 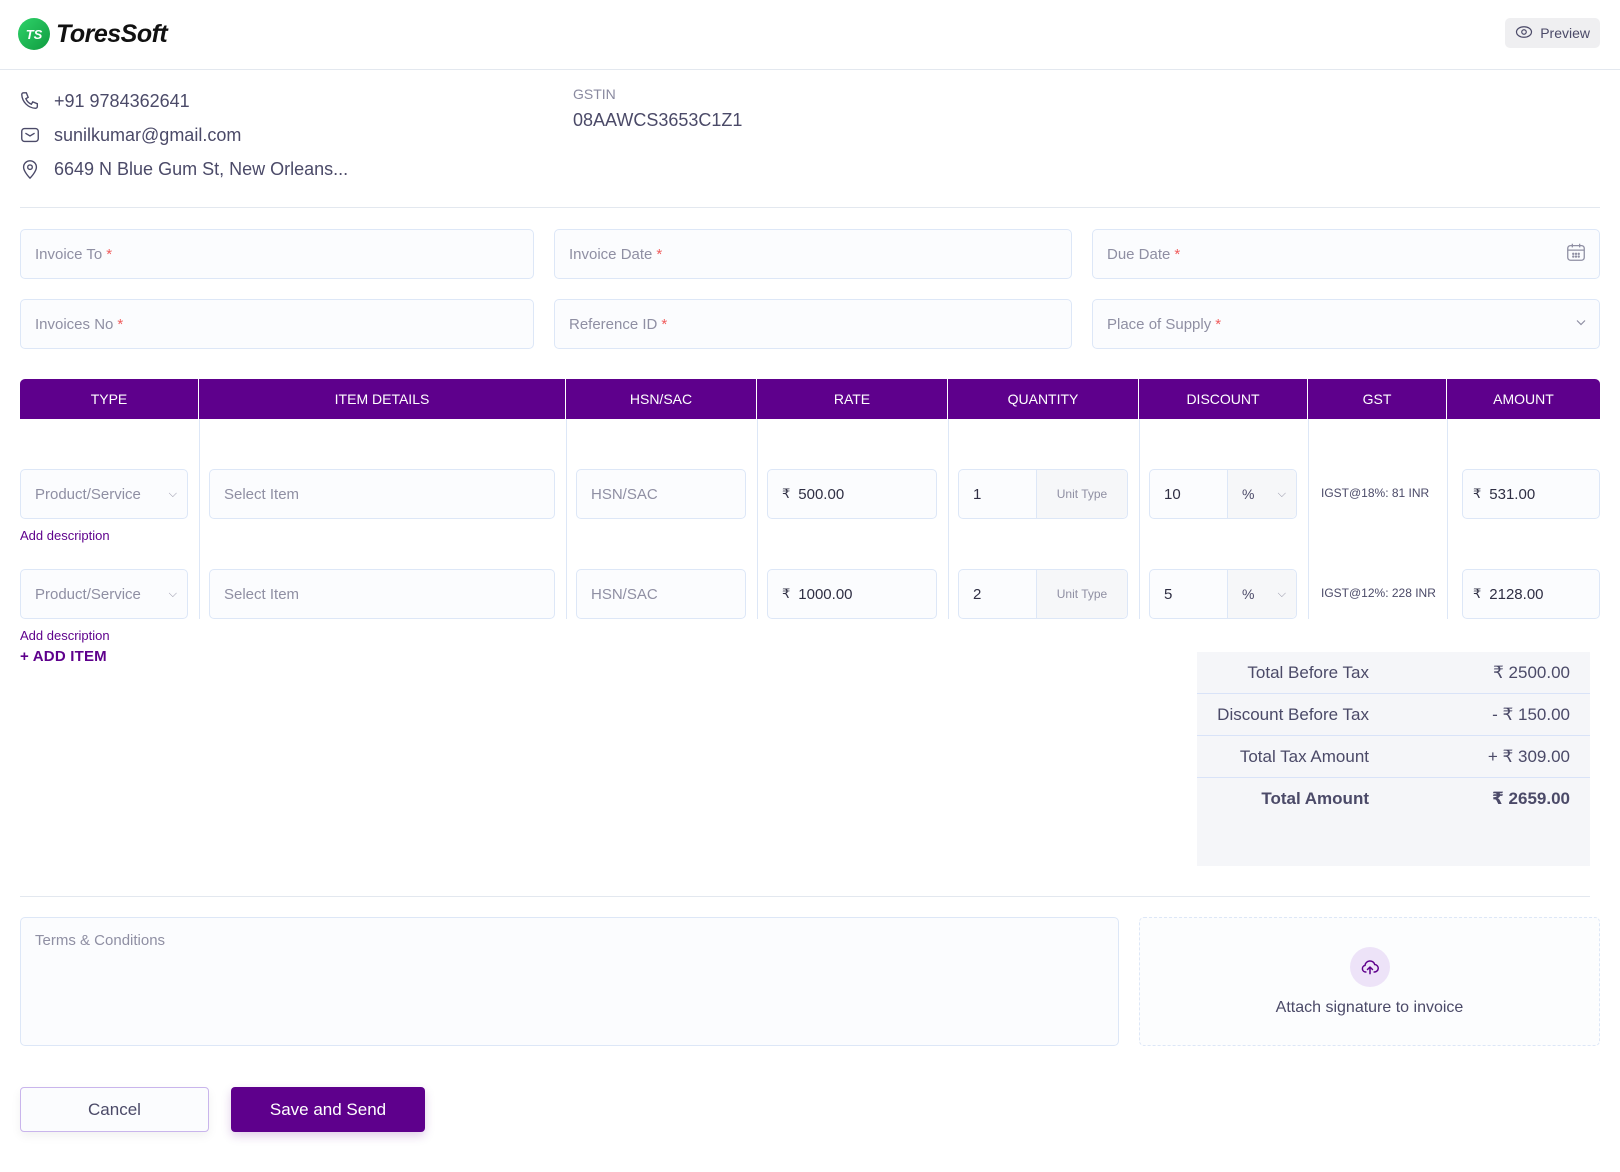 What do you see at coordinates (1369, 966) in the screenshot?
I see `cloud-upload-icon` at bounding box center [1369, 966].